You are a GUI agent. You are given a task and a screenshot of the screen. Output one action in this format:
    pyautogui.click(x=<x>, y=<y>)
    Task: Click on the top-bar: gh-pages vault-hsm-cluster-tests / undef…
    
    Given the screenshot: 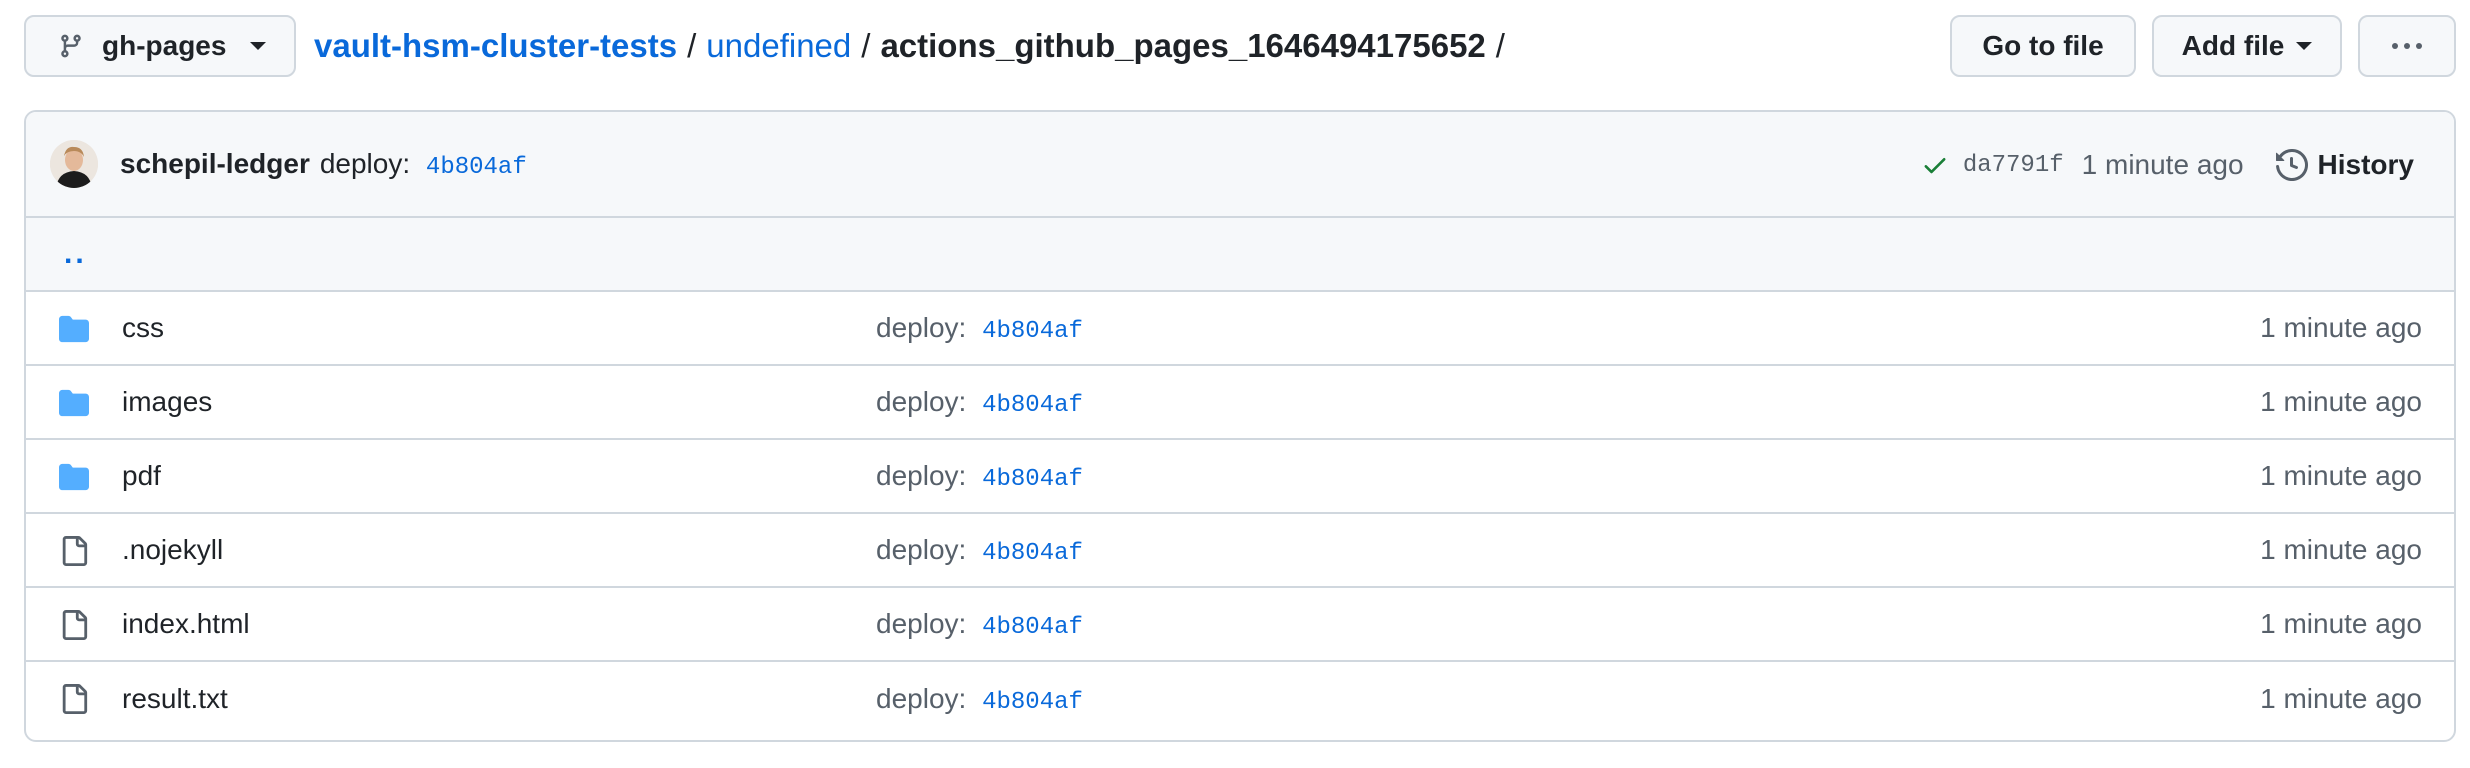 What is the action you would take?
    pyautogui.click(x=1240, y=46)
    